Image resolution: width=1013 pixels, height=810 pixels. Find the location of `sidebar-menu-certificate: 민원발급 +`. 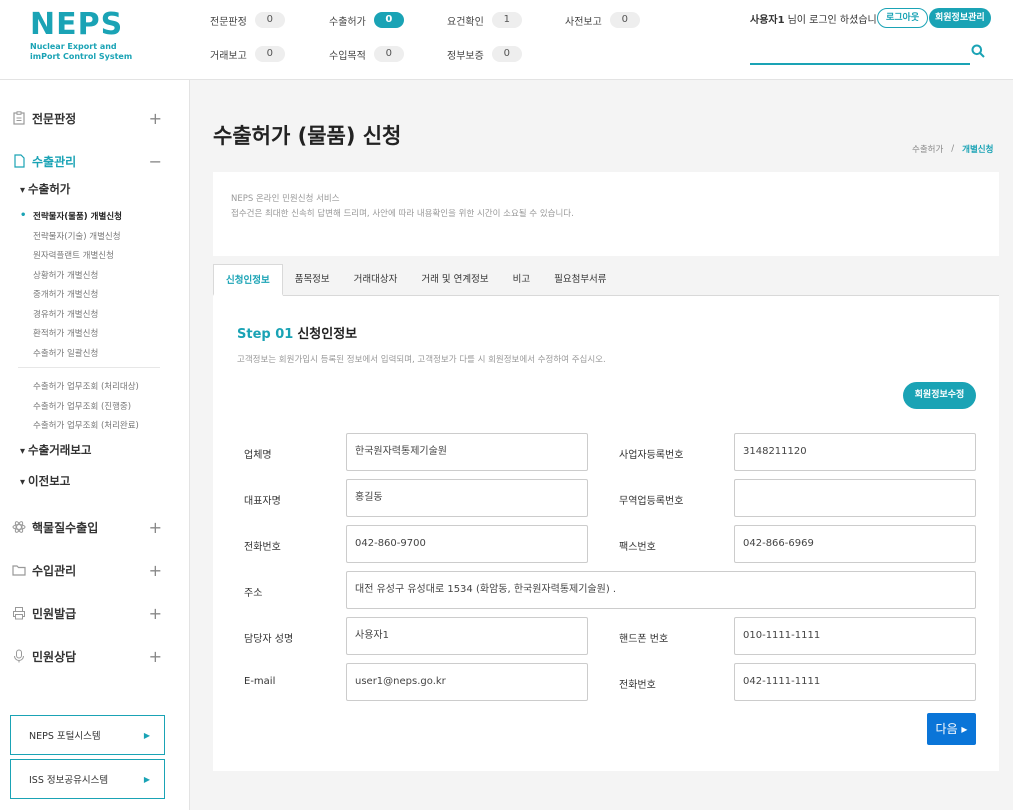

sidebar-menu-certificate: 민원발급 + is located at coordinates (87, 613).